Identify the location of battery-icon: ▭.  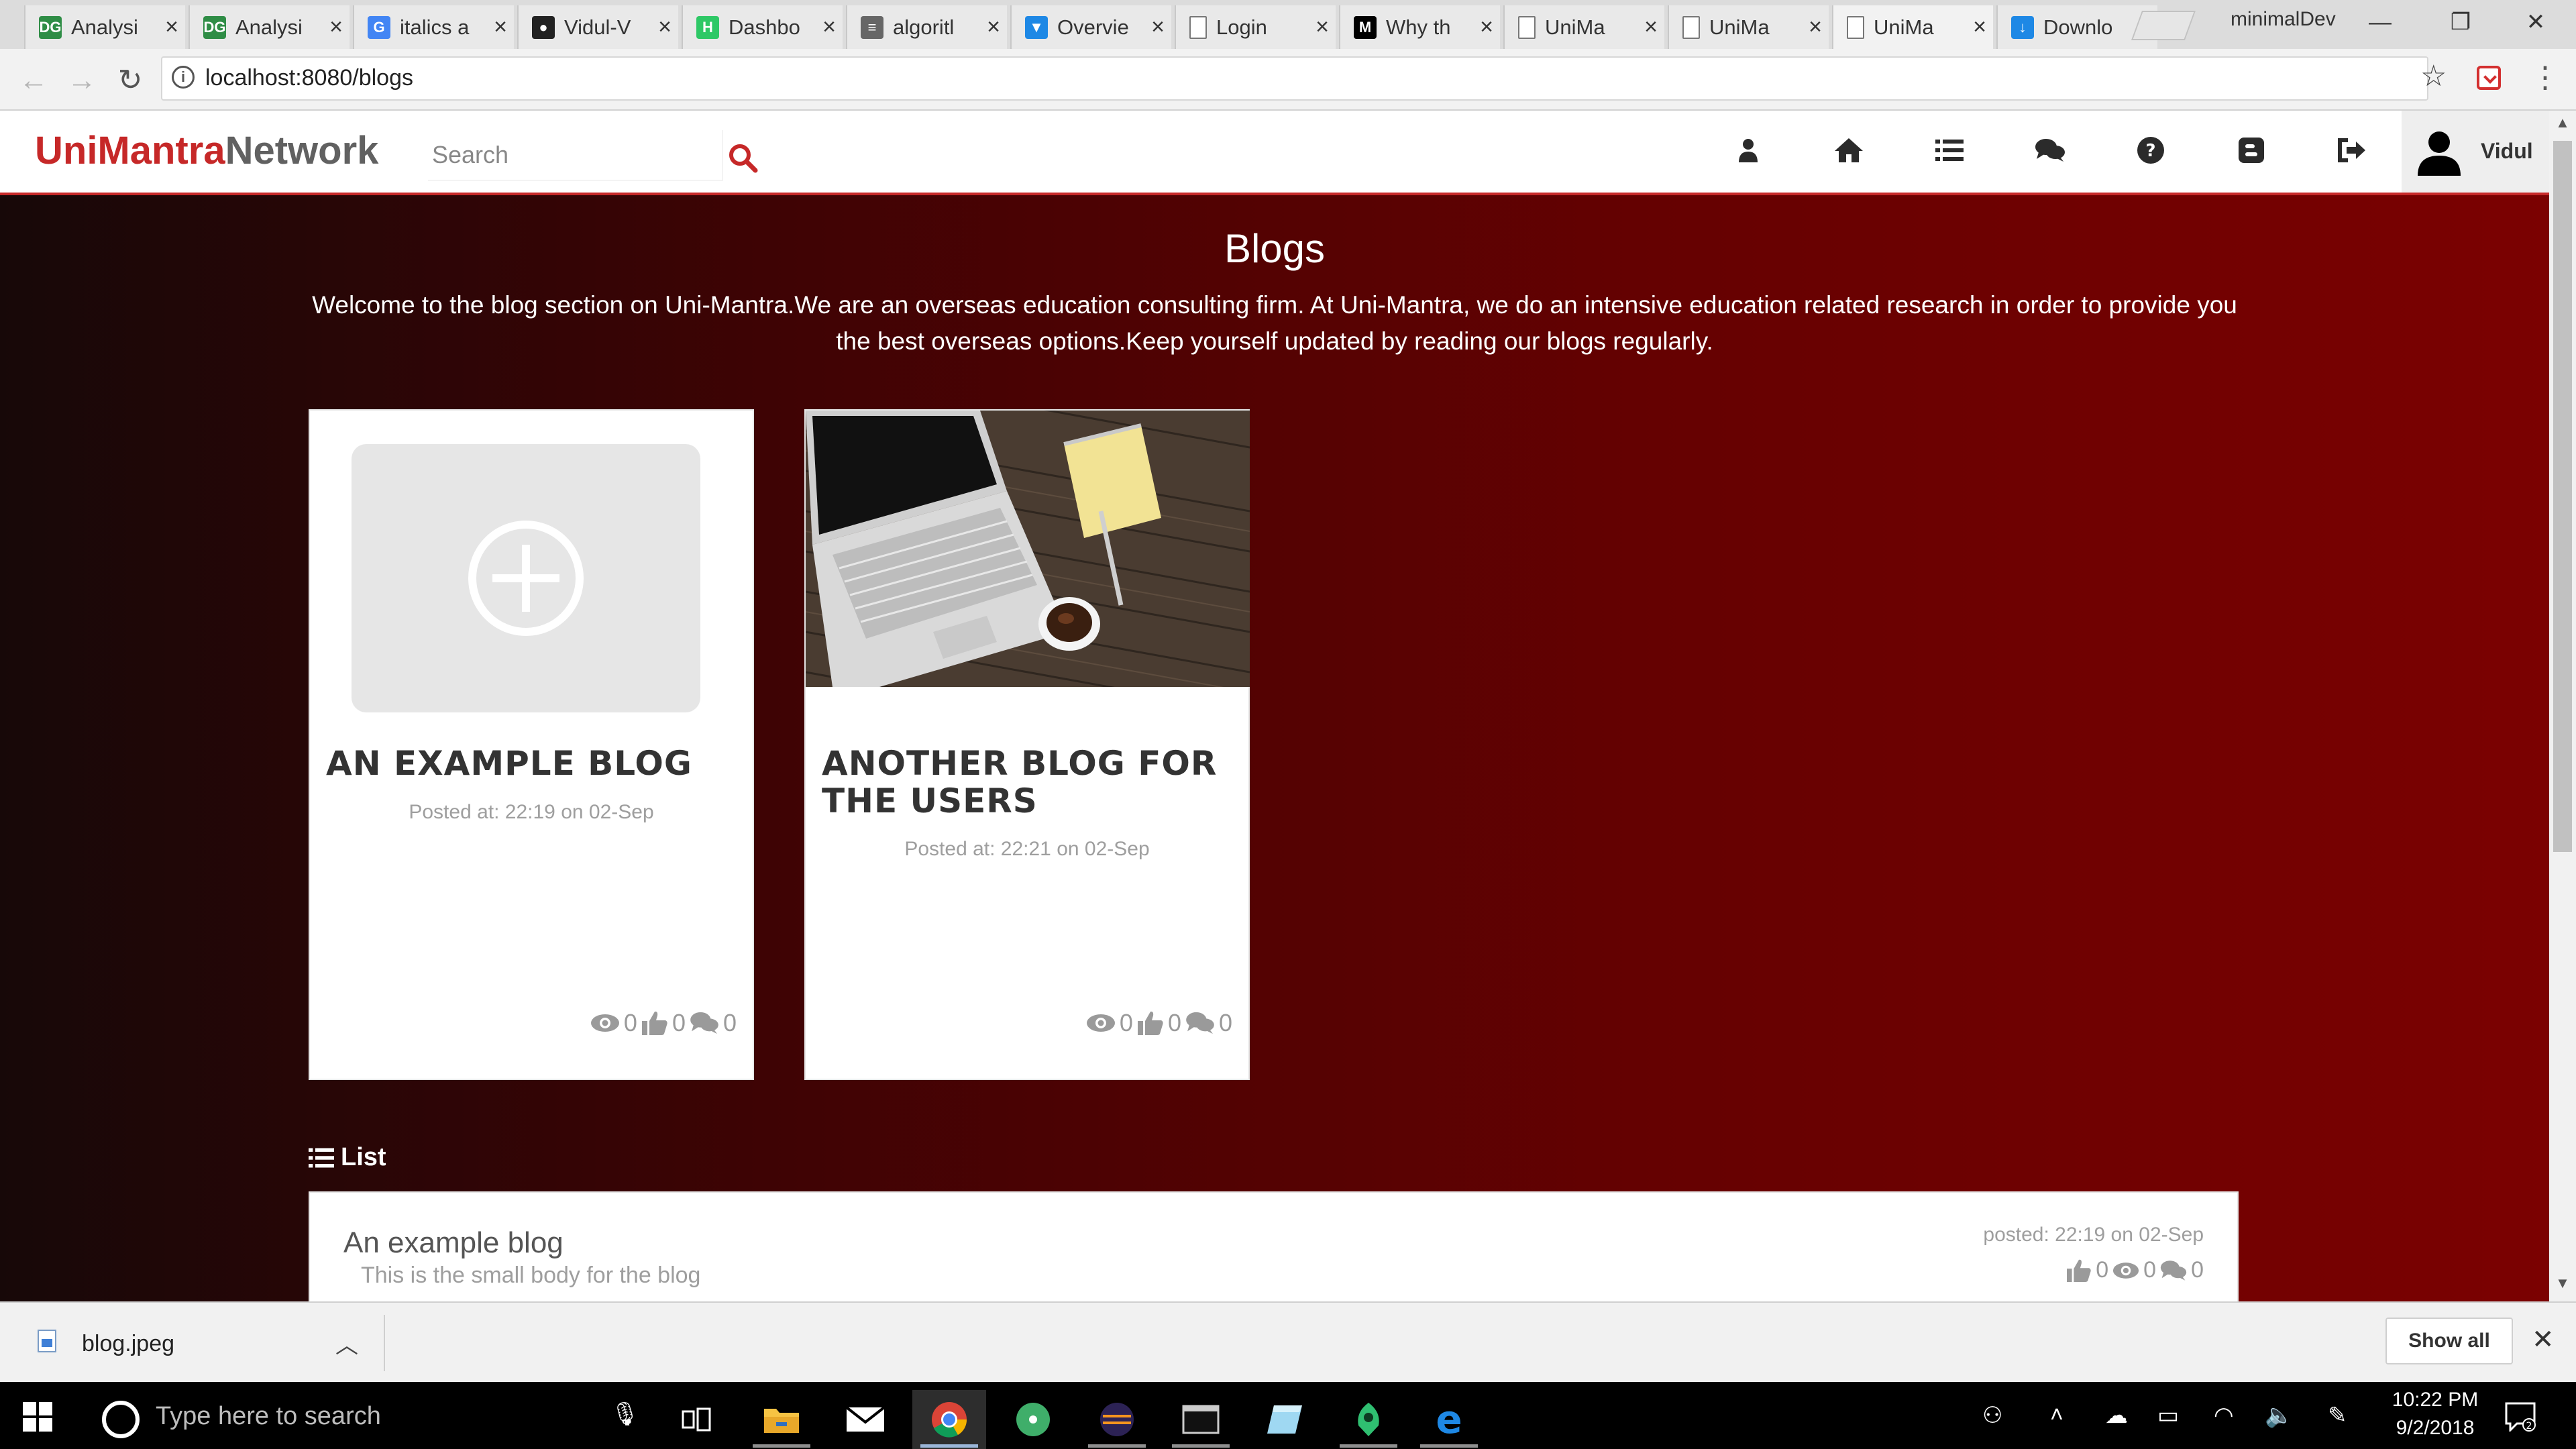
(2168, 1415).